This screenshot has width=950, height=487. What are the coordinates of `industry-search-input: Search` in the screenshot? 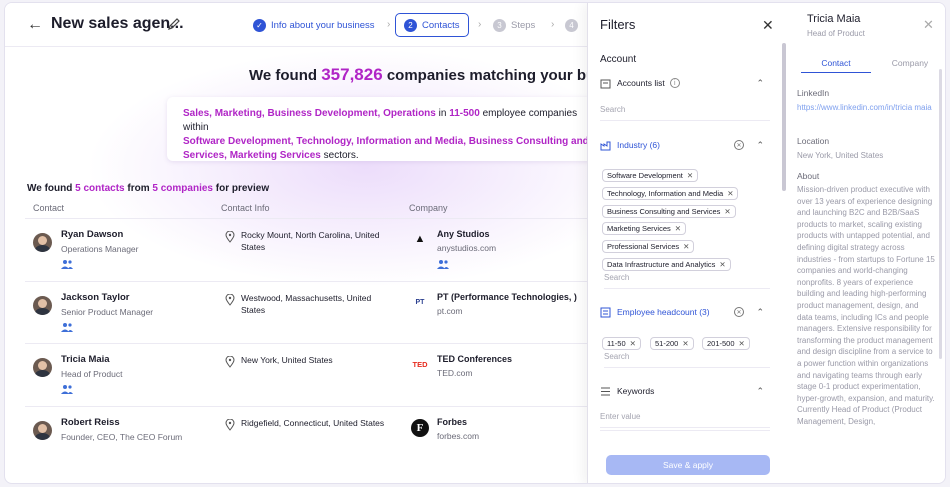 It's located at (687, 281).